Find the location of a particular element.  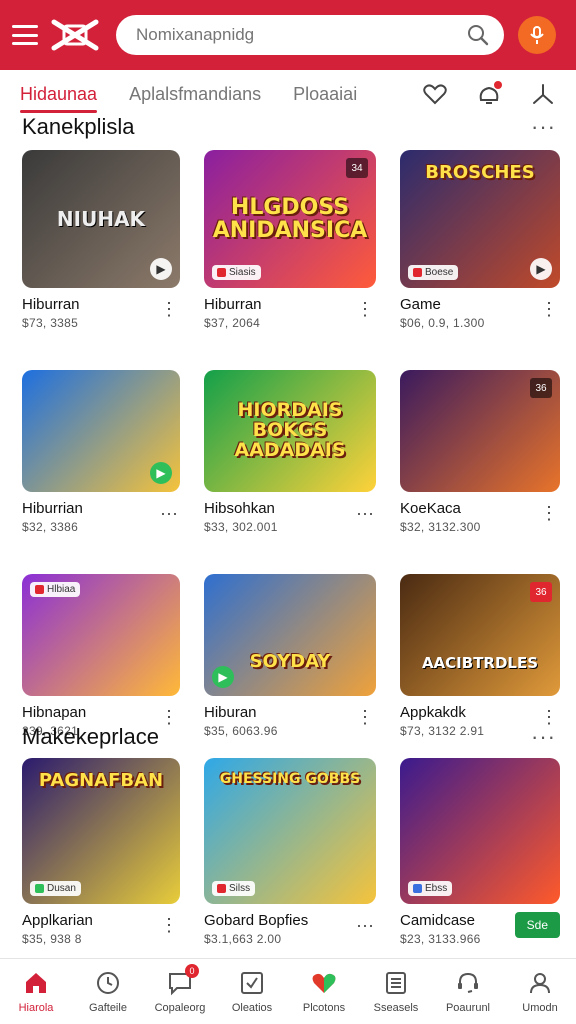

nav-item-chat: 0 Copaleorg is located at coordinates (180, 991).